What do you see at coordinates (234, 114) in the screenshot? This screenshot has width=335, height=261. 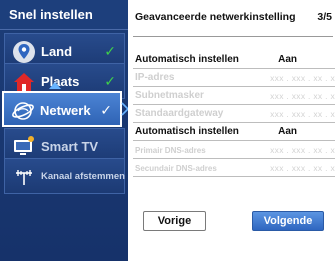 I see `setting-row-default-gateway: Standaardgateway xxx . xxx . xx . x` at bounding box center [234, 114].